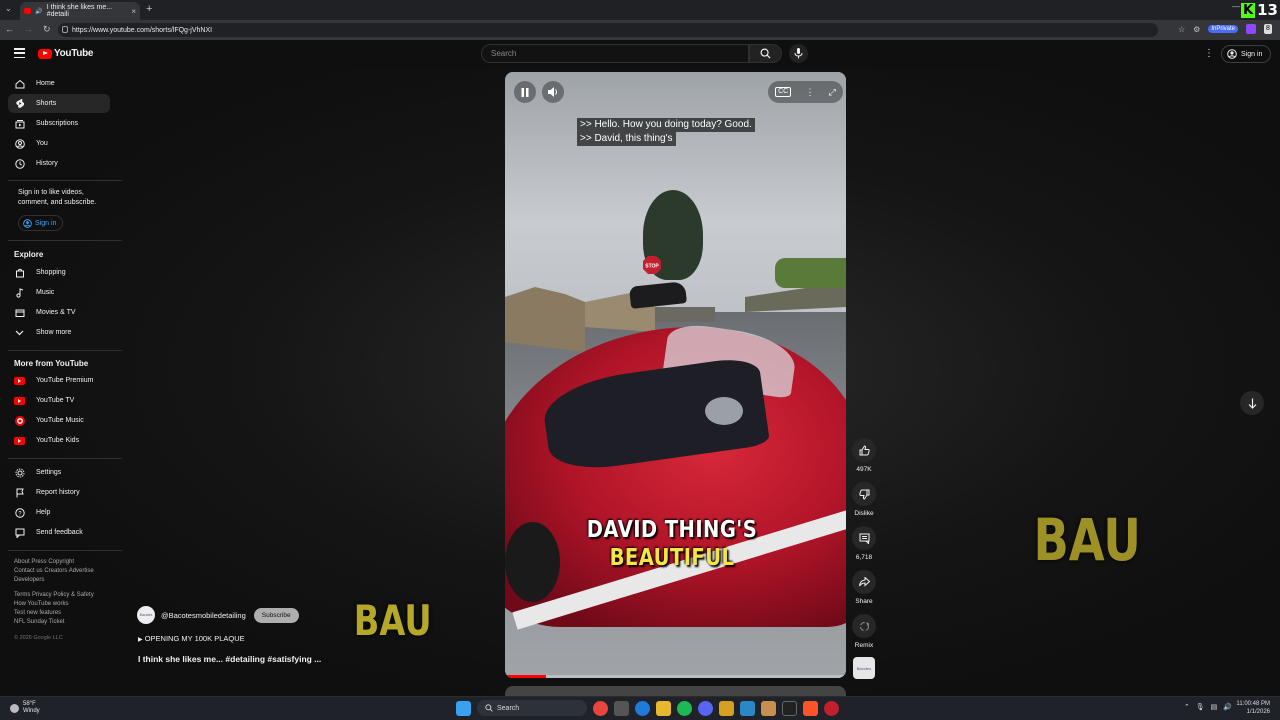 The image size is (1280, 720). I want to click on comments-action: 6,718, so click(864, 543).